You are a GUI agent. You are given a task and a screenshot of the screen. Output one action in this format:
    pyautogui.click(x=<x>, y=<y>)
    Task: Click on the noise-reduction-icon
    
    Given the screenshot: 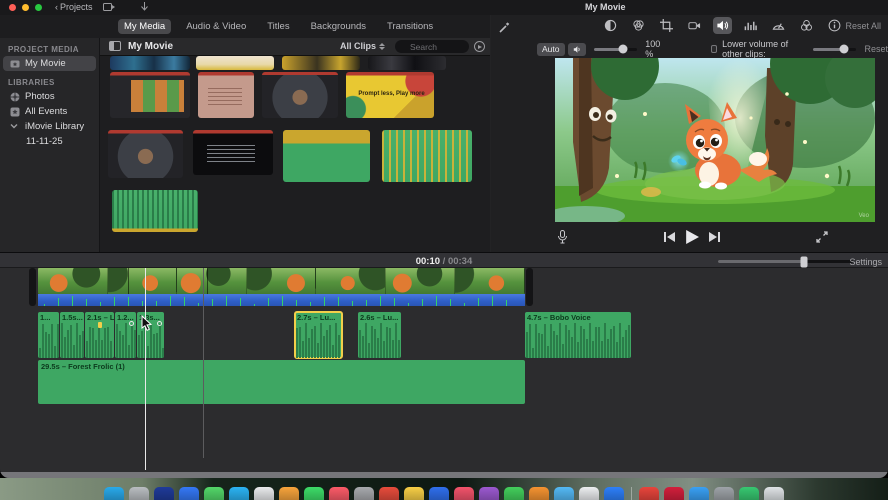 What is the action you would take?
    pyautogui.click(x=750, y=25)
    